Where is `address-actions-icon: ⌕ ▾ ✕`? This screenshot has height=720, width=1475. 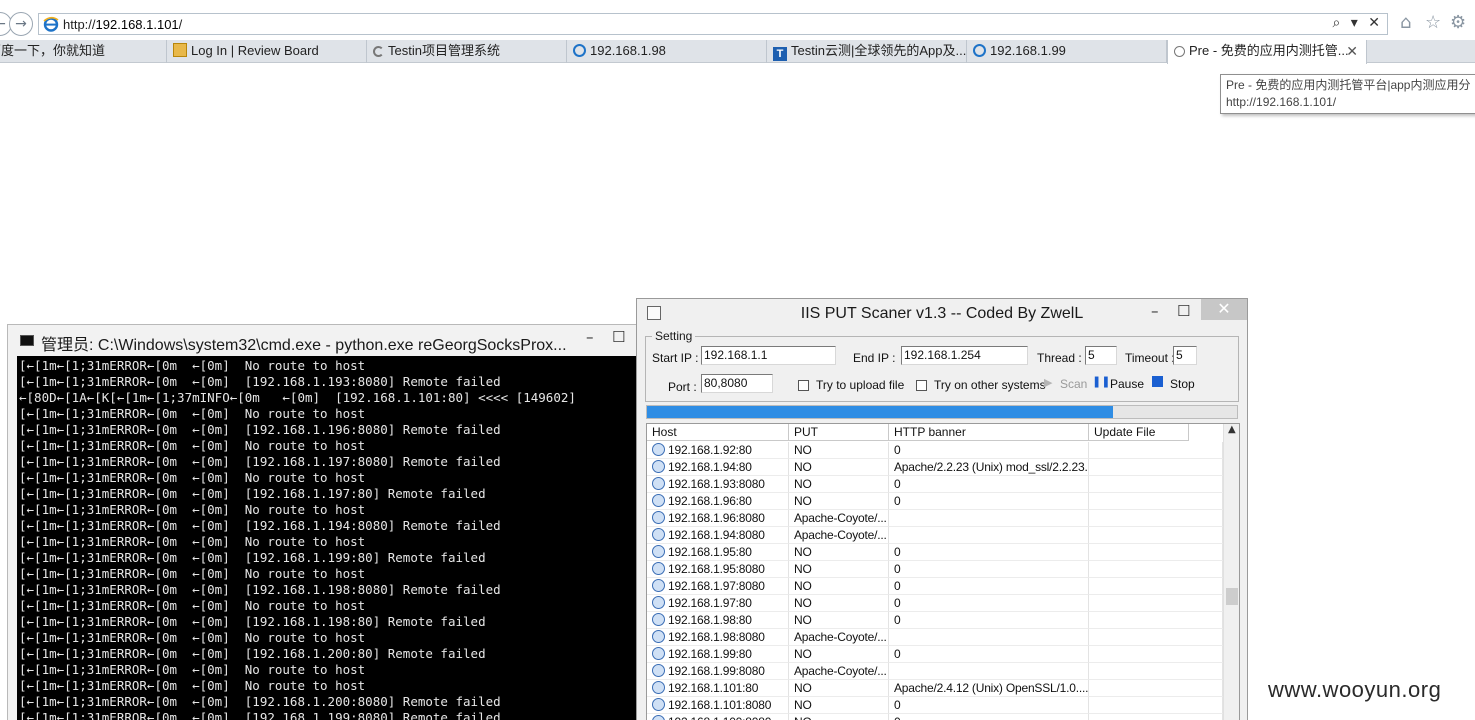 address-actions-icon: ⌕ ▾ ✕ is located at coordinates (1358, 23).